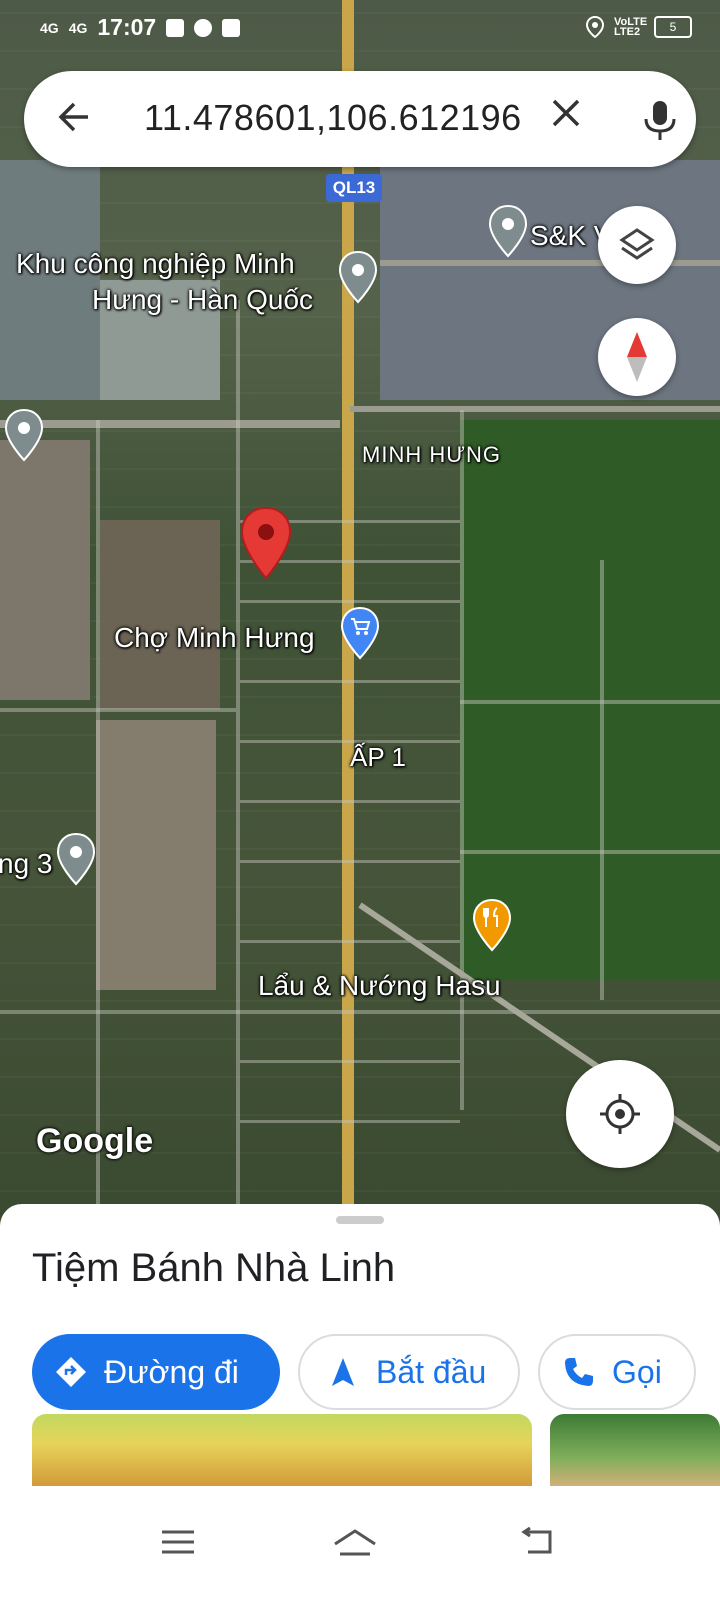 Image resolution: width=720 pixels, height=1600 pixels. Describe the element at coordinates (360, 28) in the screenshot. I see `status-bar: 4G 4G 17:07 VoLTE LTE2 5` at that location.